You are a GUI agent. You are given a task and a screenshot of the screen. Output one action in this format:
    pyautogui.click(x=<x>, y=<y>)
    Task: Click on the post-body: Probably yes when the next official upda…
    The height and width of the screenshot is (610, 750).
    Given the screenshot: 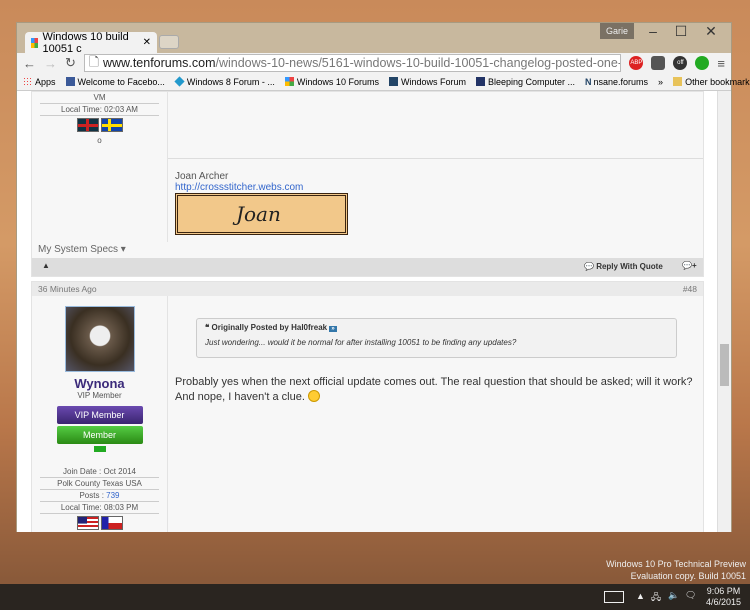 What is the action you would take?
    pyautogui.click(x=434, y=389)
    